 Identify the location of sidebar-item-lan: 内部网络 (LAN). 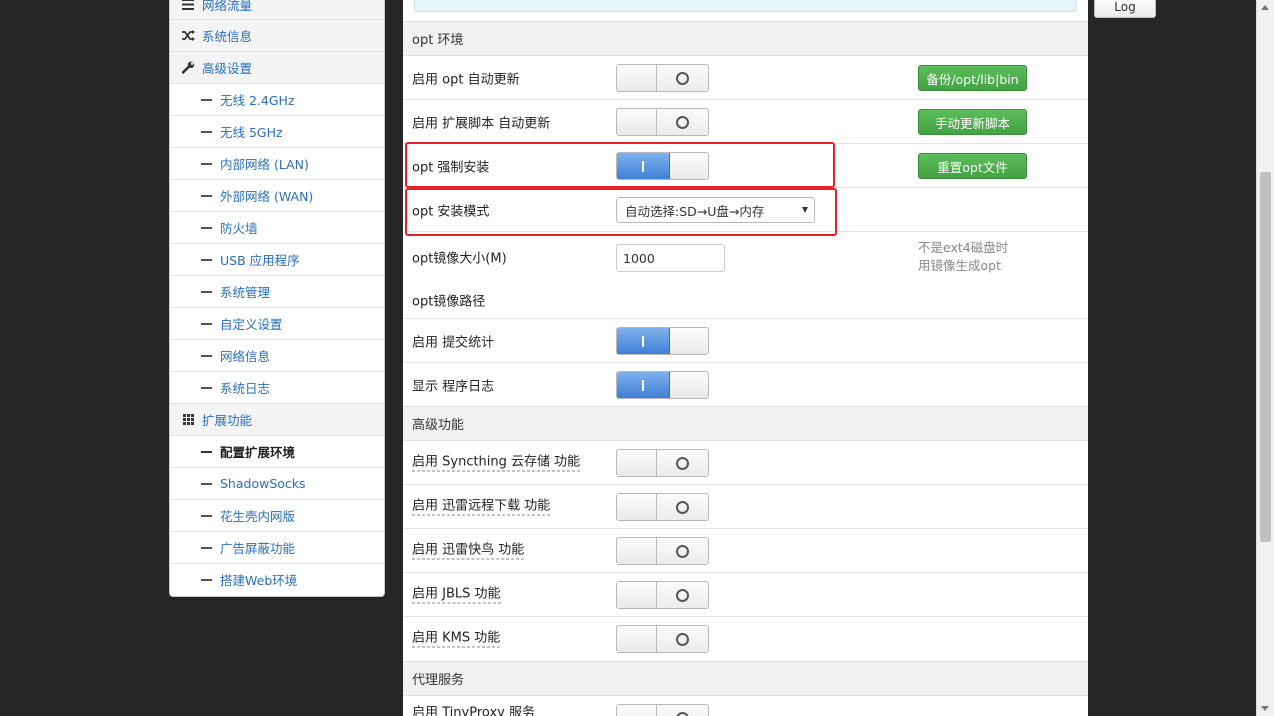
(277, 164).